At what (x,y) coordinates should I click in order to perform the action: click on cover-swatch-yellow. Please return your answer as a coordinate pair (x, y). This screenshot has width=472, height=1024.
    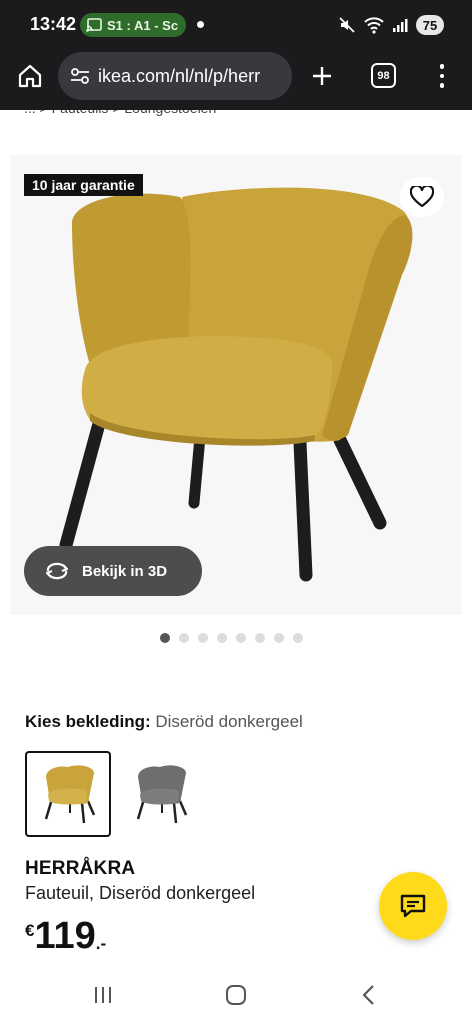
    Looking at the image, I should click on (68, 794).